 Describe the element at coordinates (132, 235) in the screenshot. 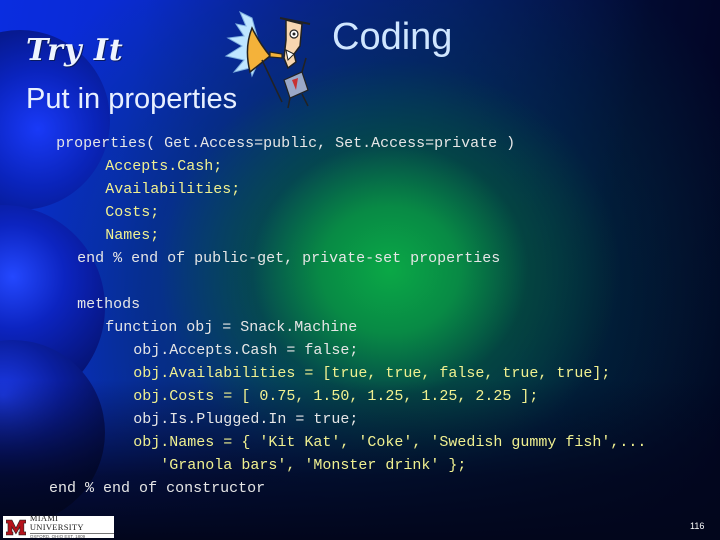

I see `code-line: Names;` at that location.